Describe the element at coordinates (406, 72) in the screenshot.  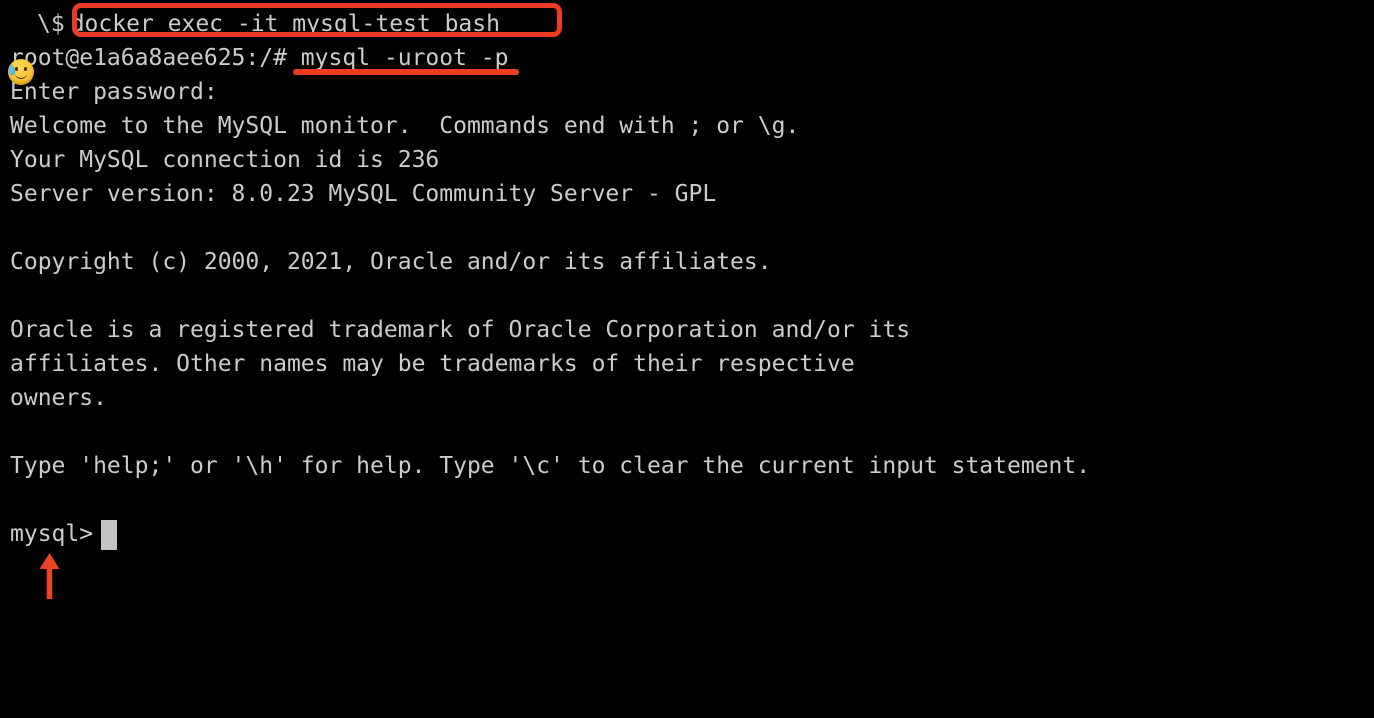
I see `mysql-login-underline` at that location.